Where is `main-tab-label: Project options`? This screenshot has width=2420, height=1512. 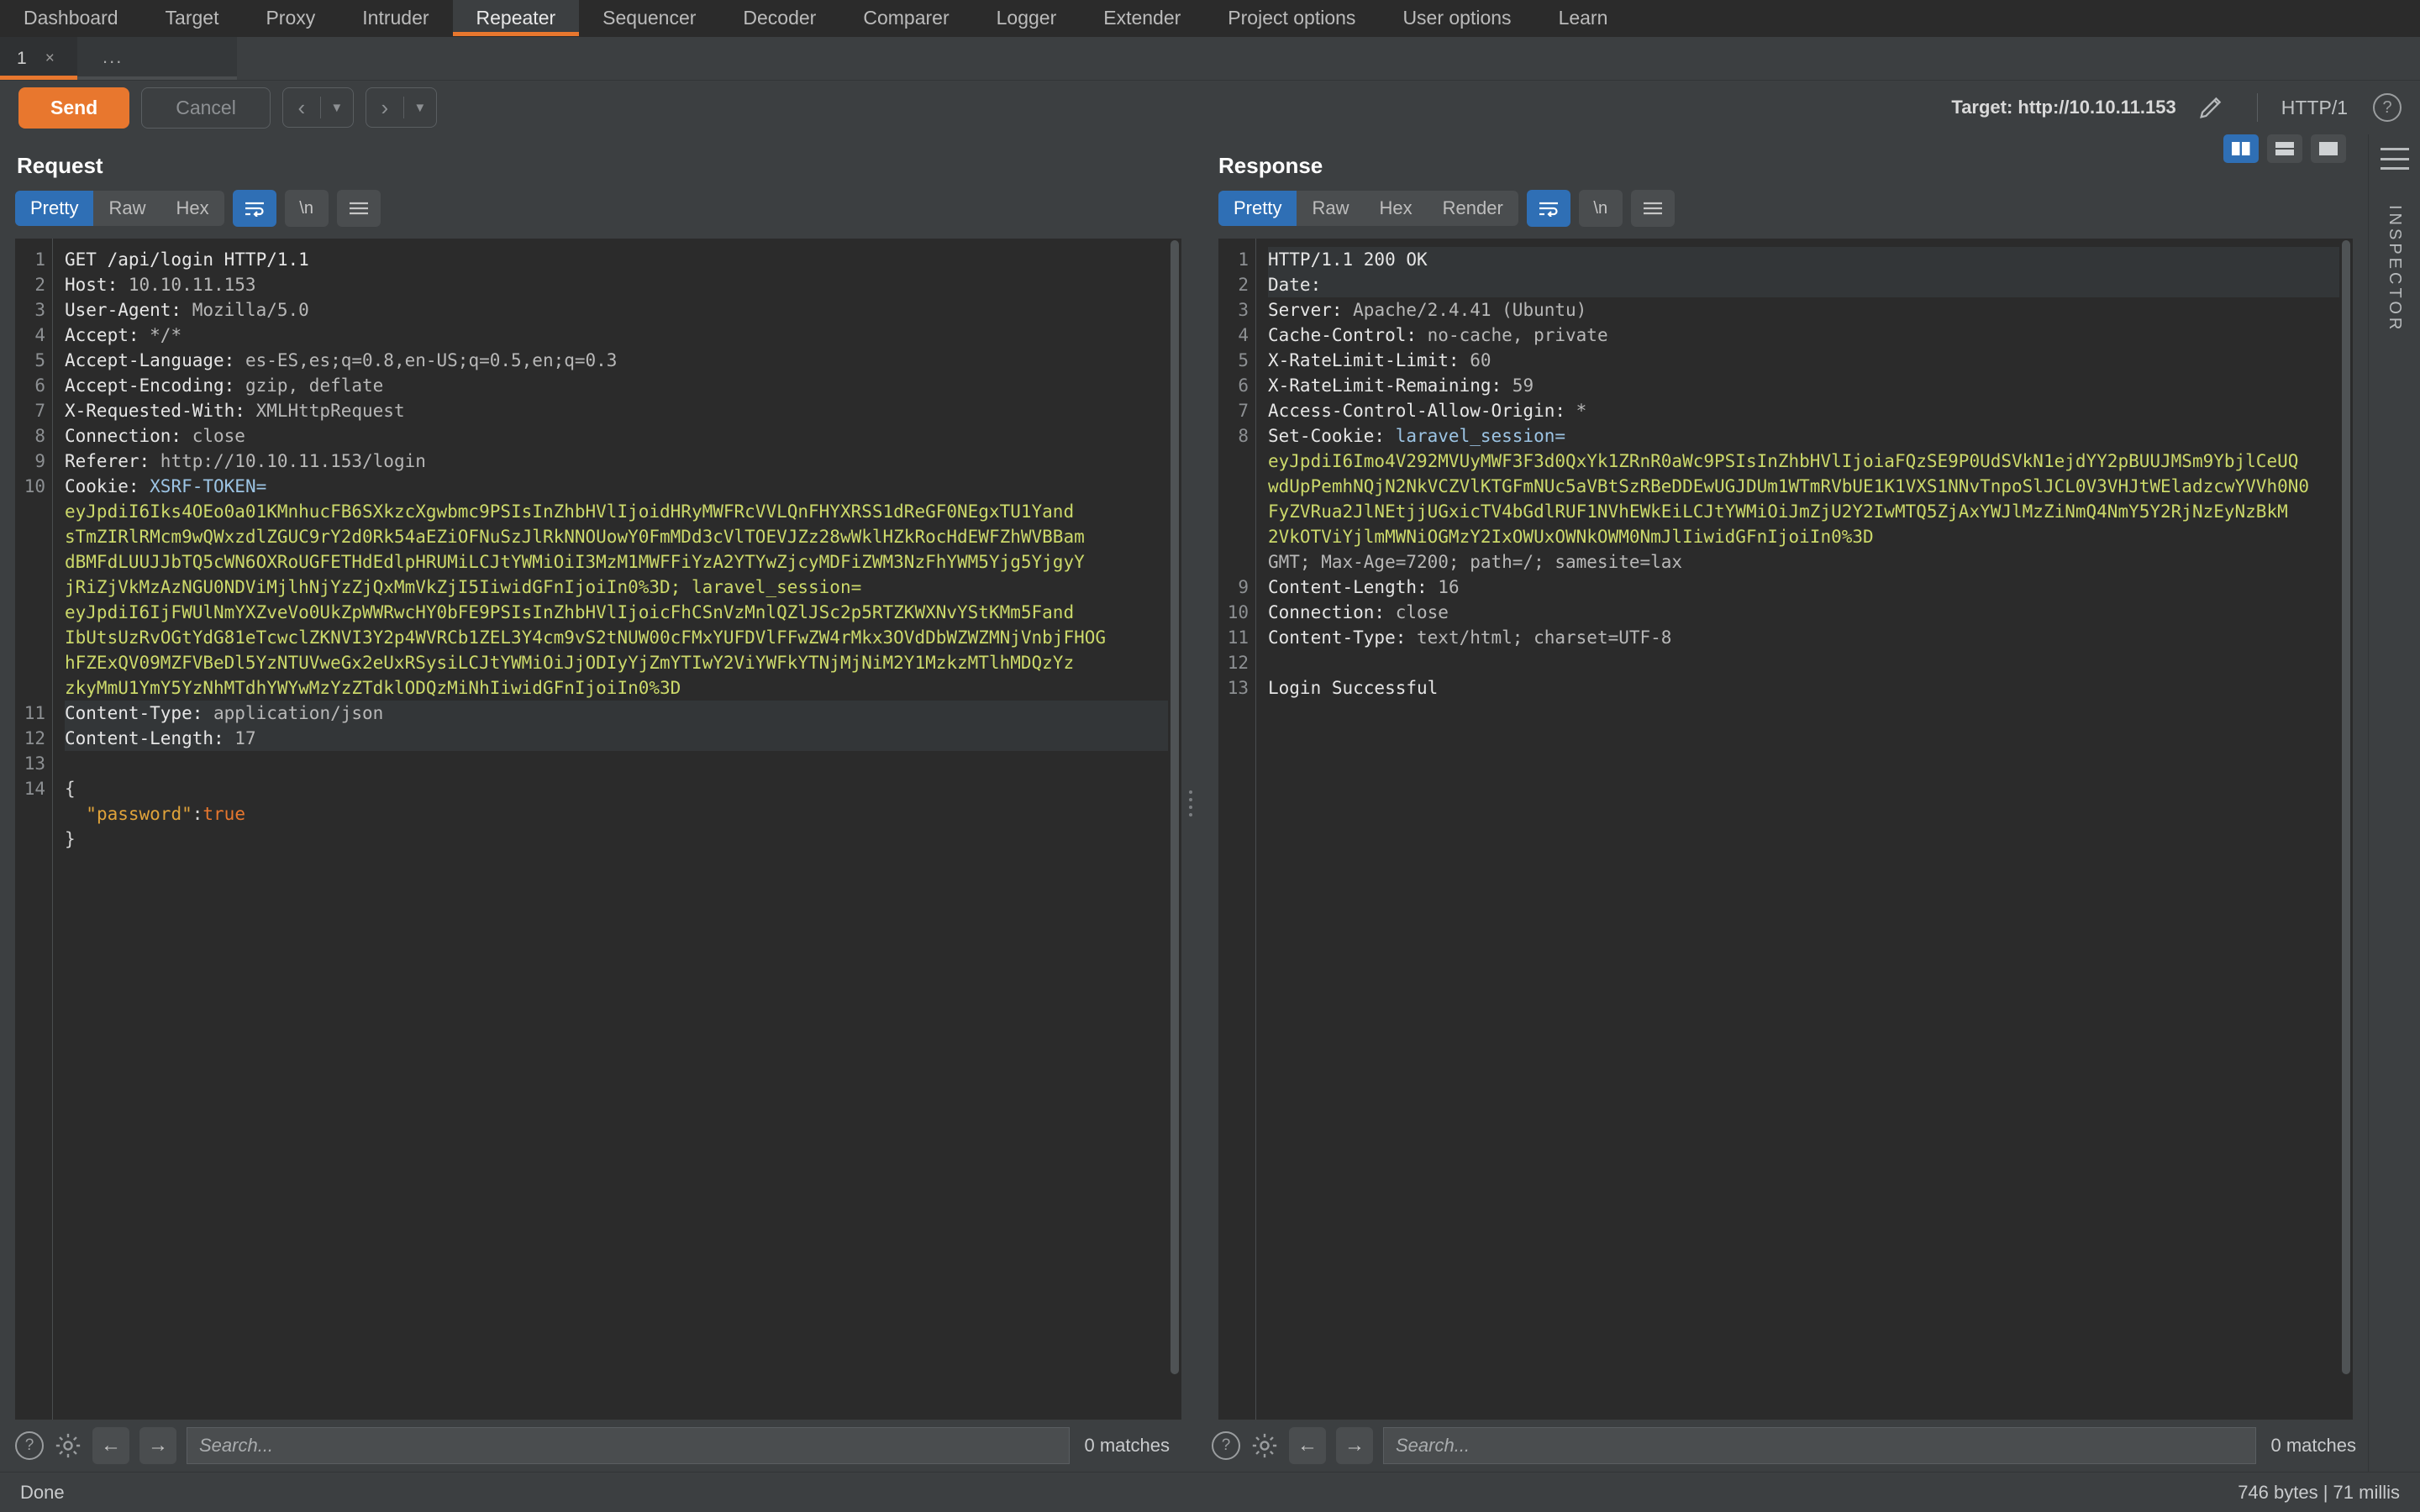 main-tab-label: Project options is located at coordinates (1292, 18).